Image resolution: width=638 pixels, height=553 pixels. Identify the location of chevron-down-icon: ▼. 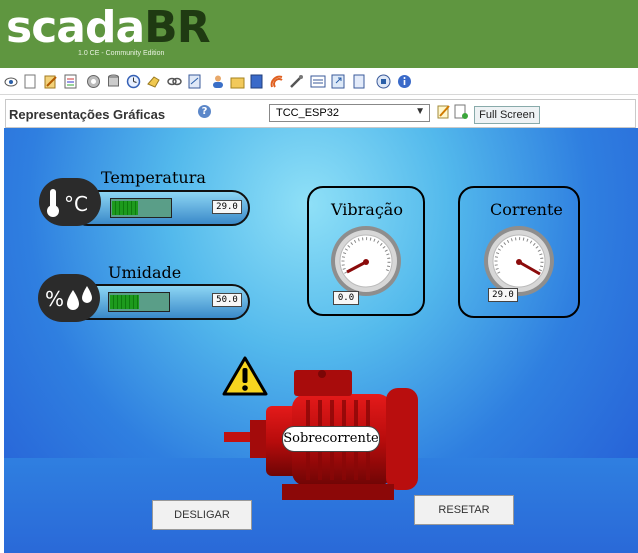
(420, 111).